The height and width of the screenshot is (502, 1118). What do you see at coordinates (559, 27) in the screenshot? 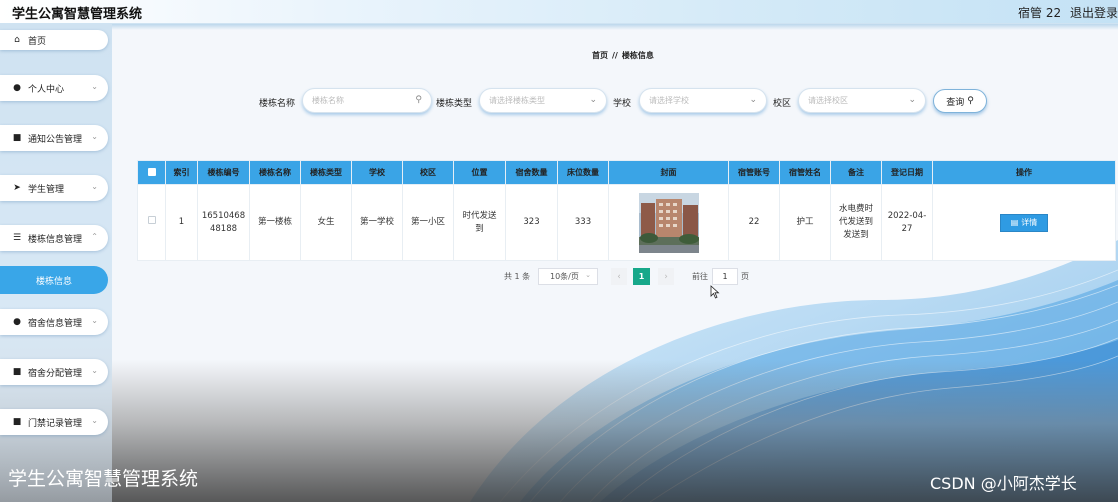
I see `topbar-shadow` at bounding box center [559, 27].